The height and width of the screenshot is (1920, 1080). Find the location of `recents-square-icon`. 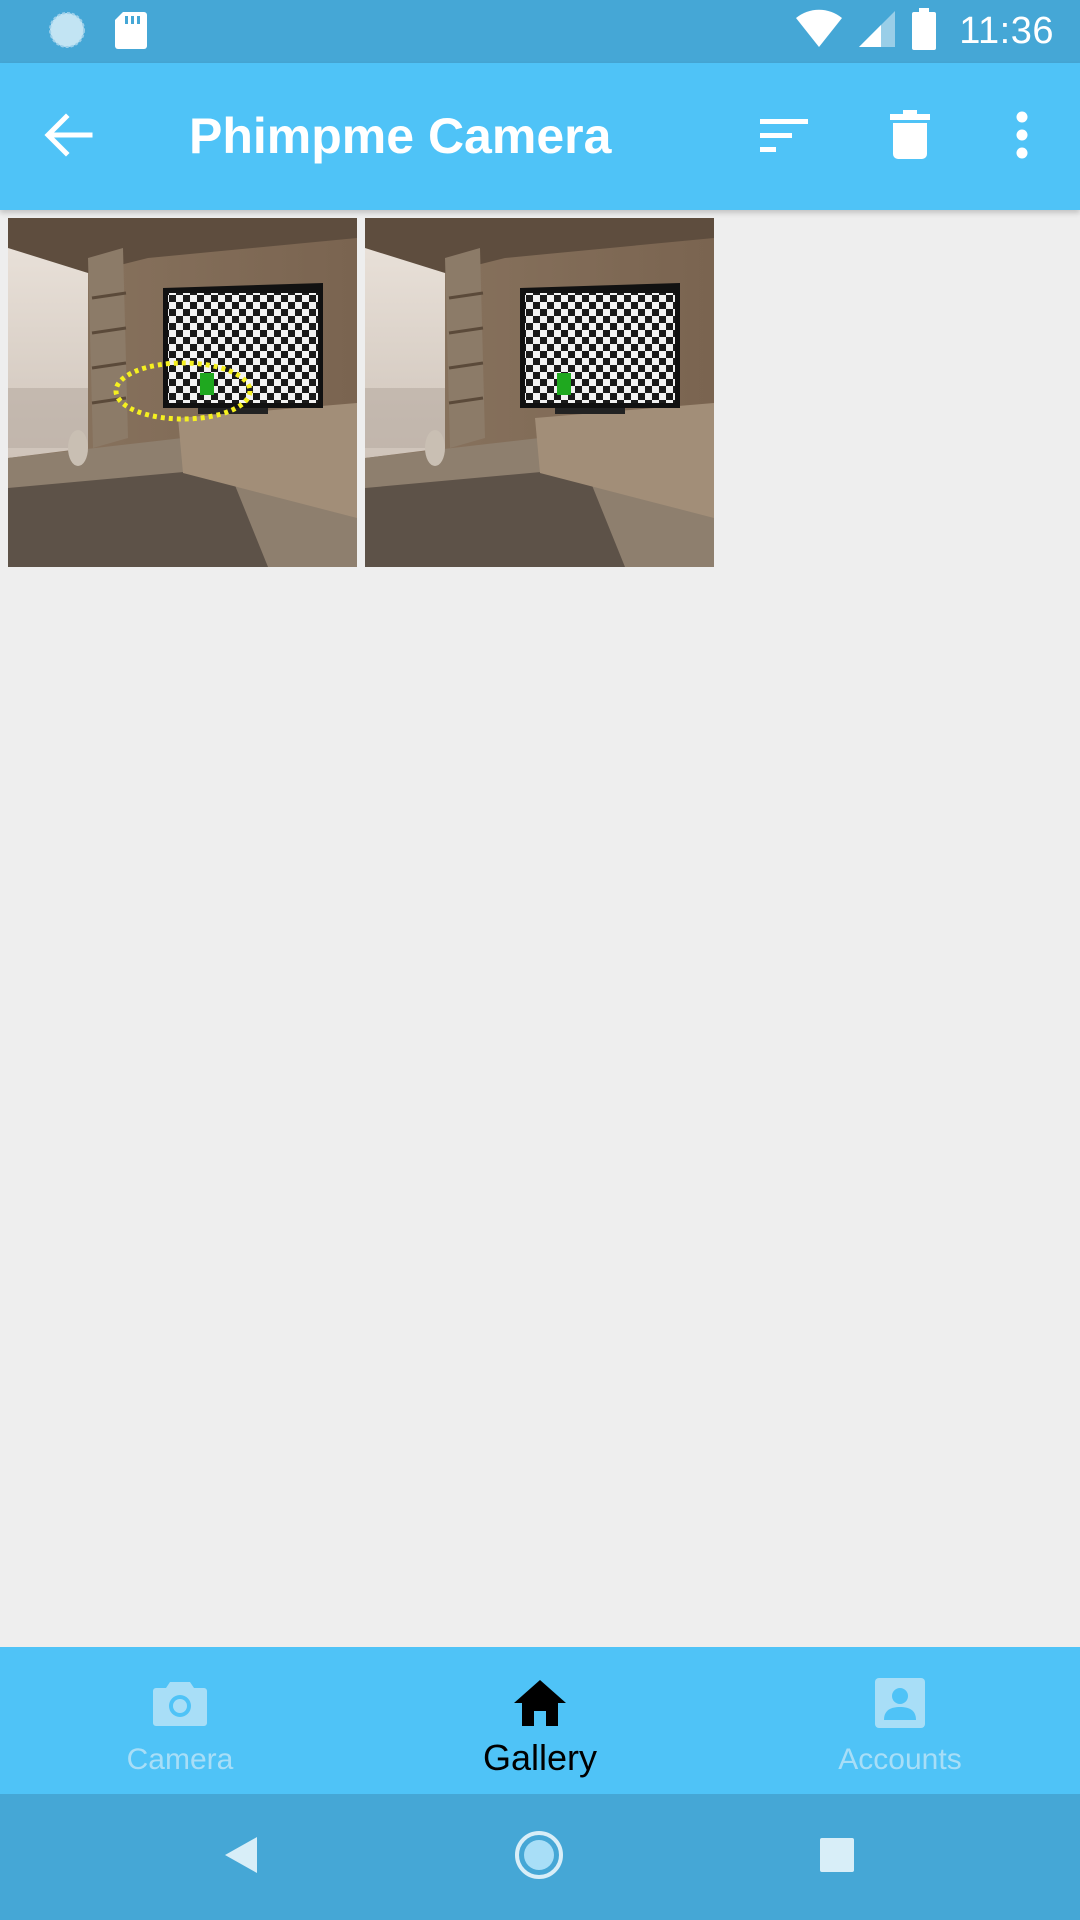

recents-square-icon is located at coordinates (837, 1857).